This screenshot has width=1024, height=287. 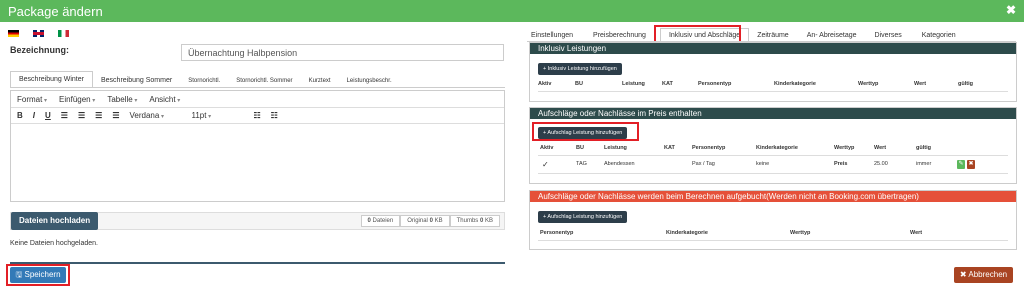 What do you see at coordinates (773, 48) in the screenshot?
I see `inklusiv-title: Inklusiv Leistungen` at bounding box center [773, 48].